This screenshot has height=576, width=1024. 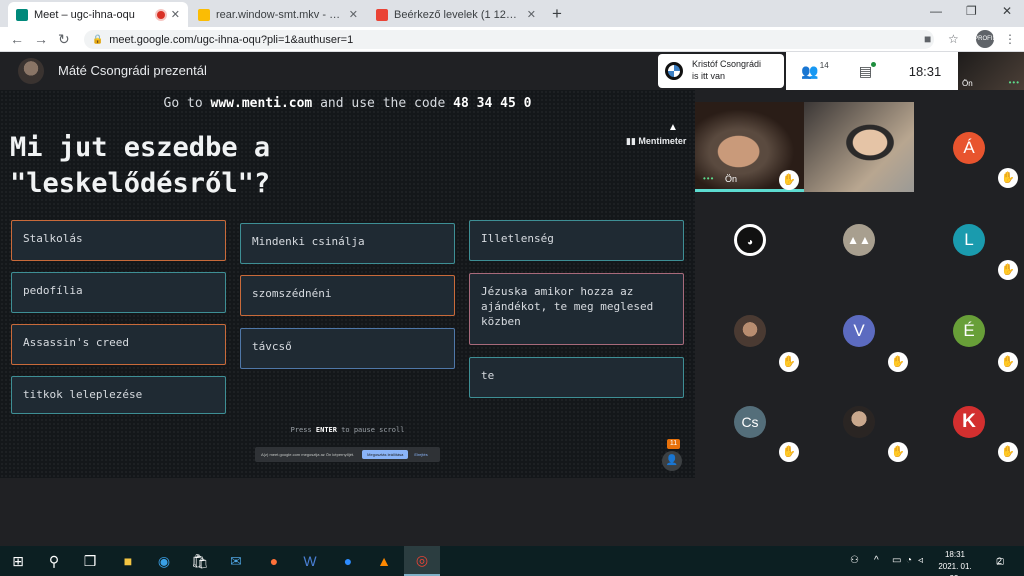 What do you see at coordinates (750, 422) in the screenshot?
I see `participant-avatar: Cs` at bounding box center [750, 422].